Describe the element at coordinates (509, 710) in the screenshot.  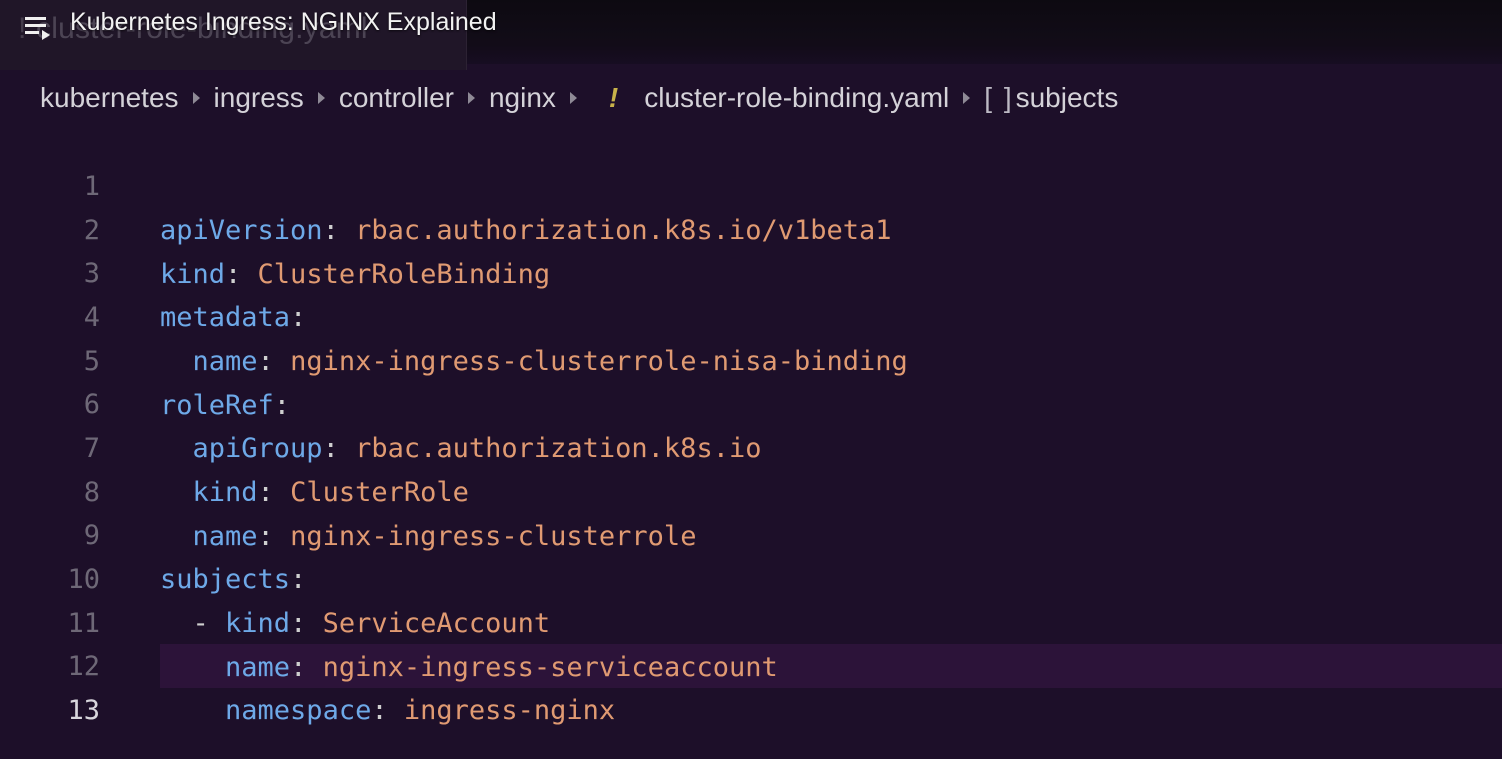
I see `yaml-value: ingress-nginx` at that location.